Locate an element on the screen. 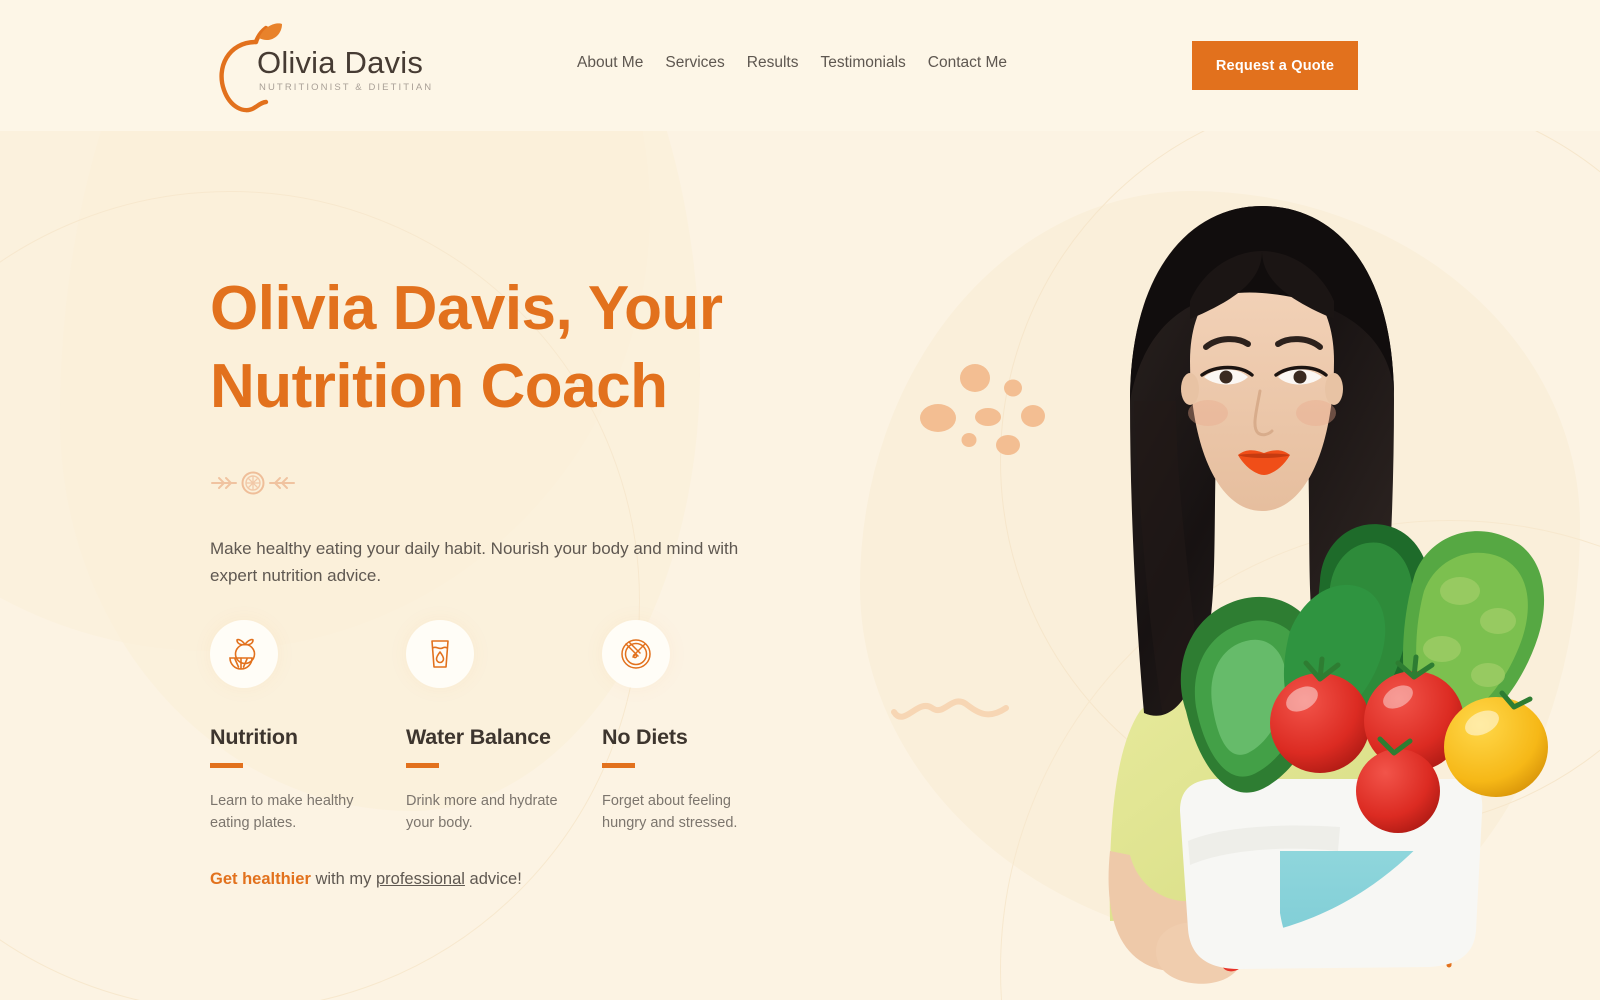 Image resolution: width=1600 pixels, height=1000 pixels. logo-name: Olivia Davis is located at coordinates (340, 62).